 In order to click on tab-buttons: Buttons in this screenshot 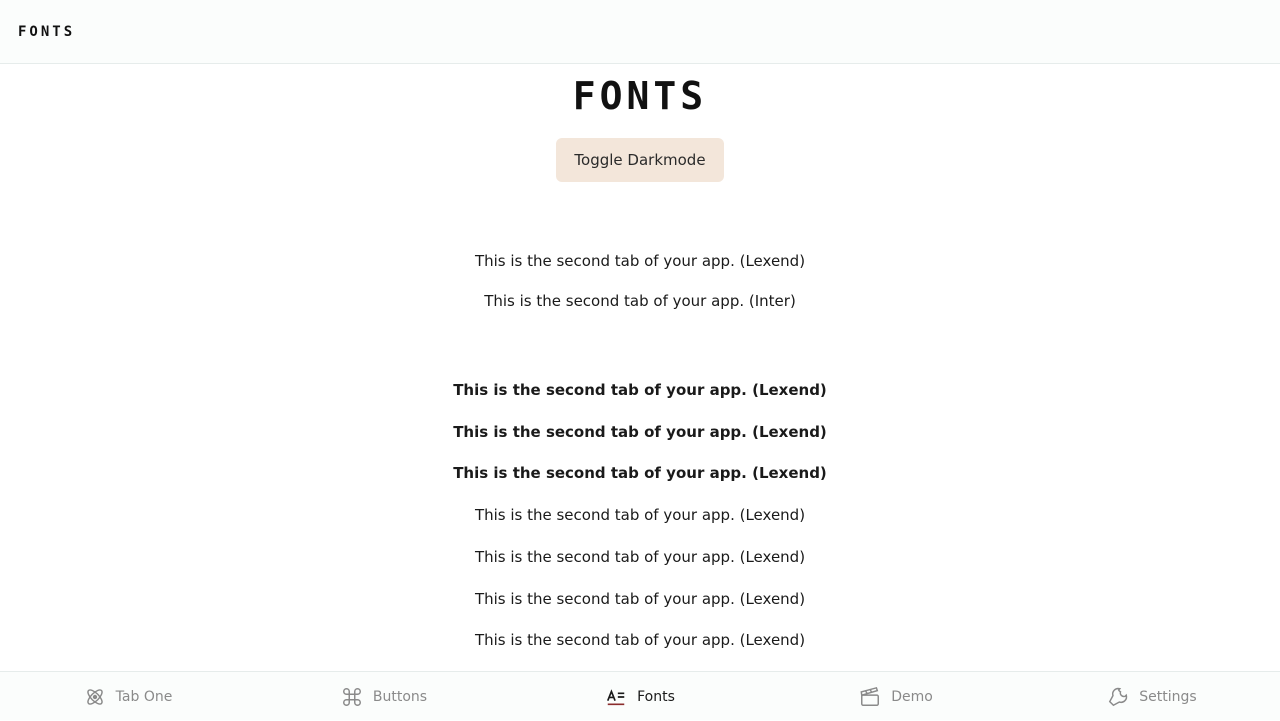, I will do `click(384, 696)`.